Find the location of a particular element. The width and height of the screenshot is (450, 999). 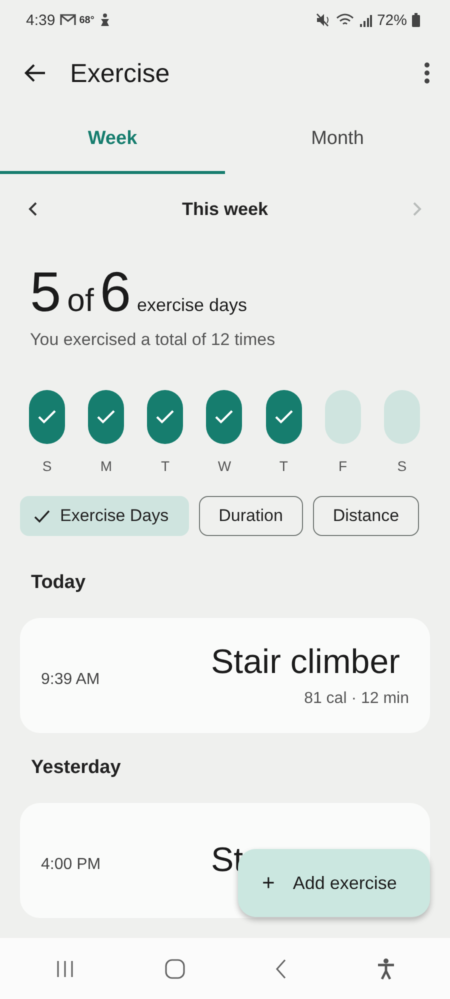

tab: Week is located at coordinates (112, 140).